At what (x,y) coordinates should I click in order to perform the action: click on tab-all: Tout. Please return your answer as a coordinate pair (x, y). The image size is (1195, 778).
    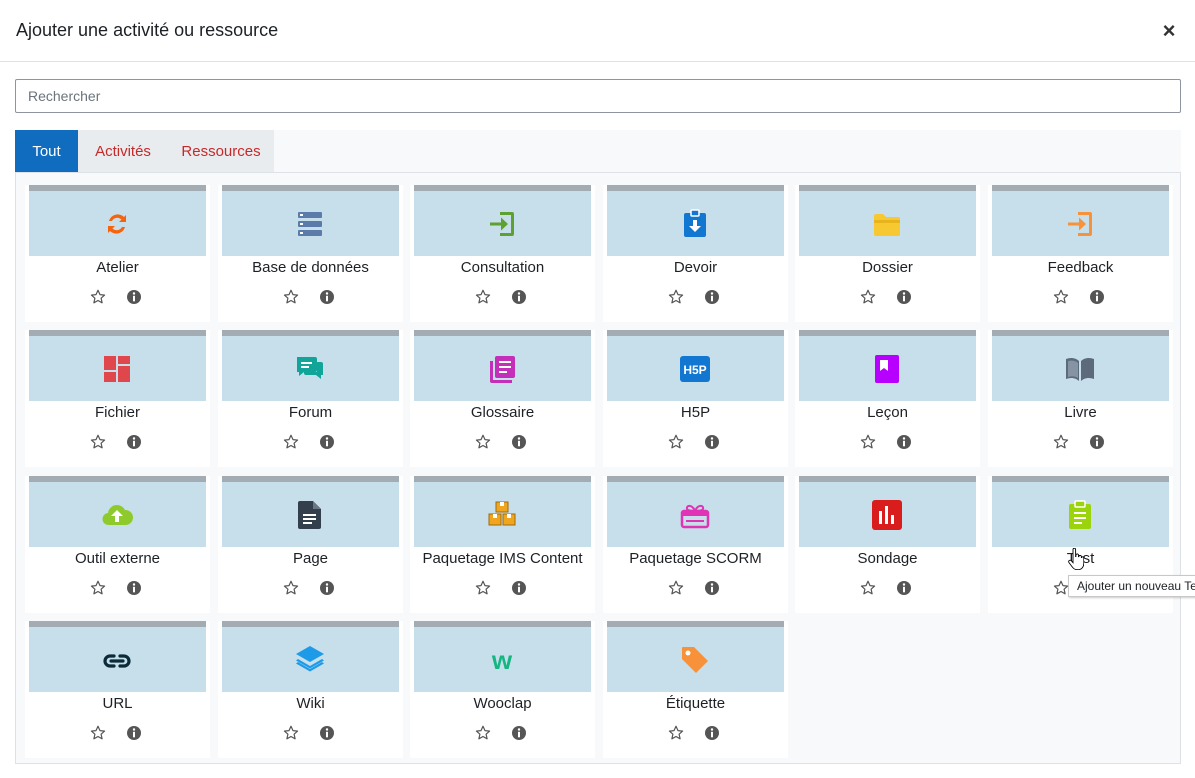
    Looking at the image, I should click on (46, 151).